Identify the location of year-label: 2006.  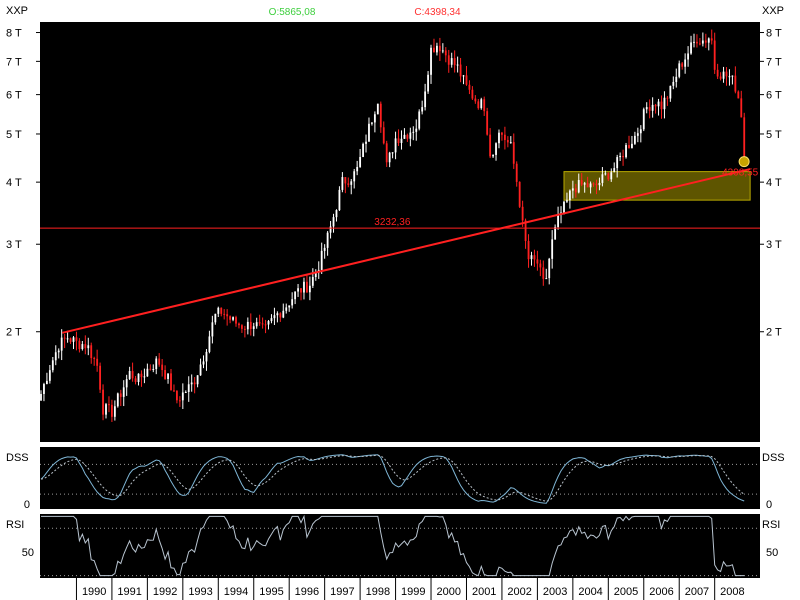
(661, 592).